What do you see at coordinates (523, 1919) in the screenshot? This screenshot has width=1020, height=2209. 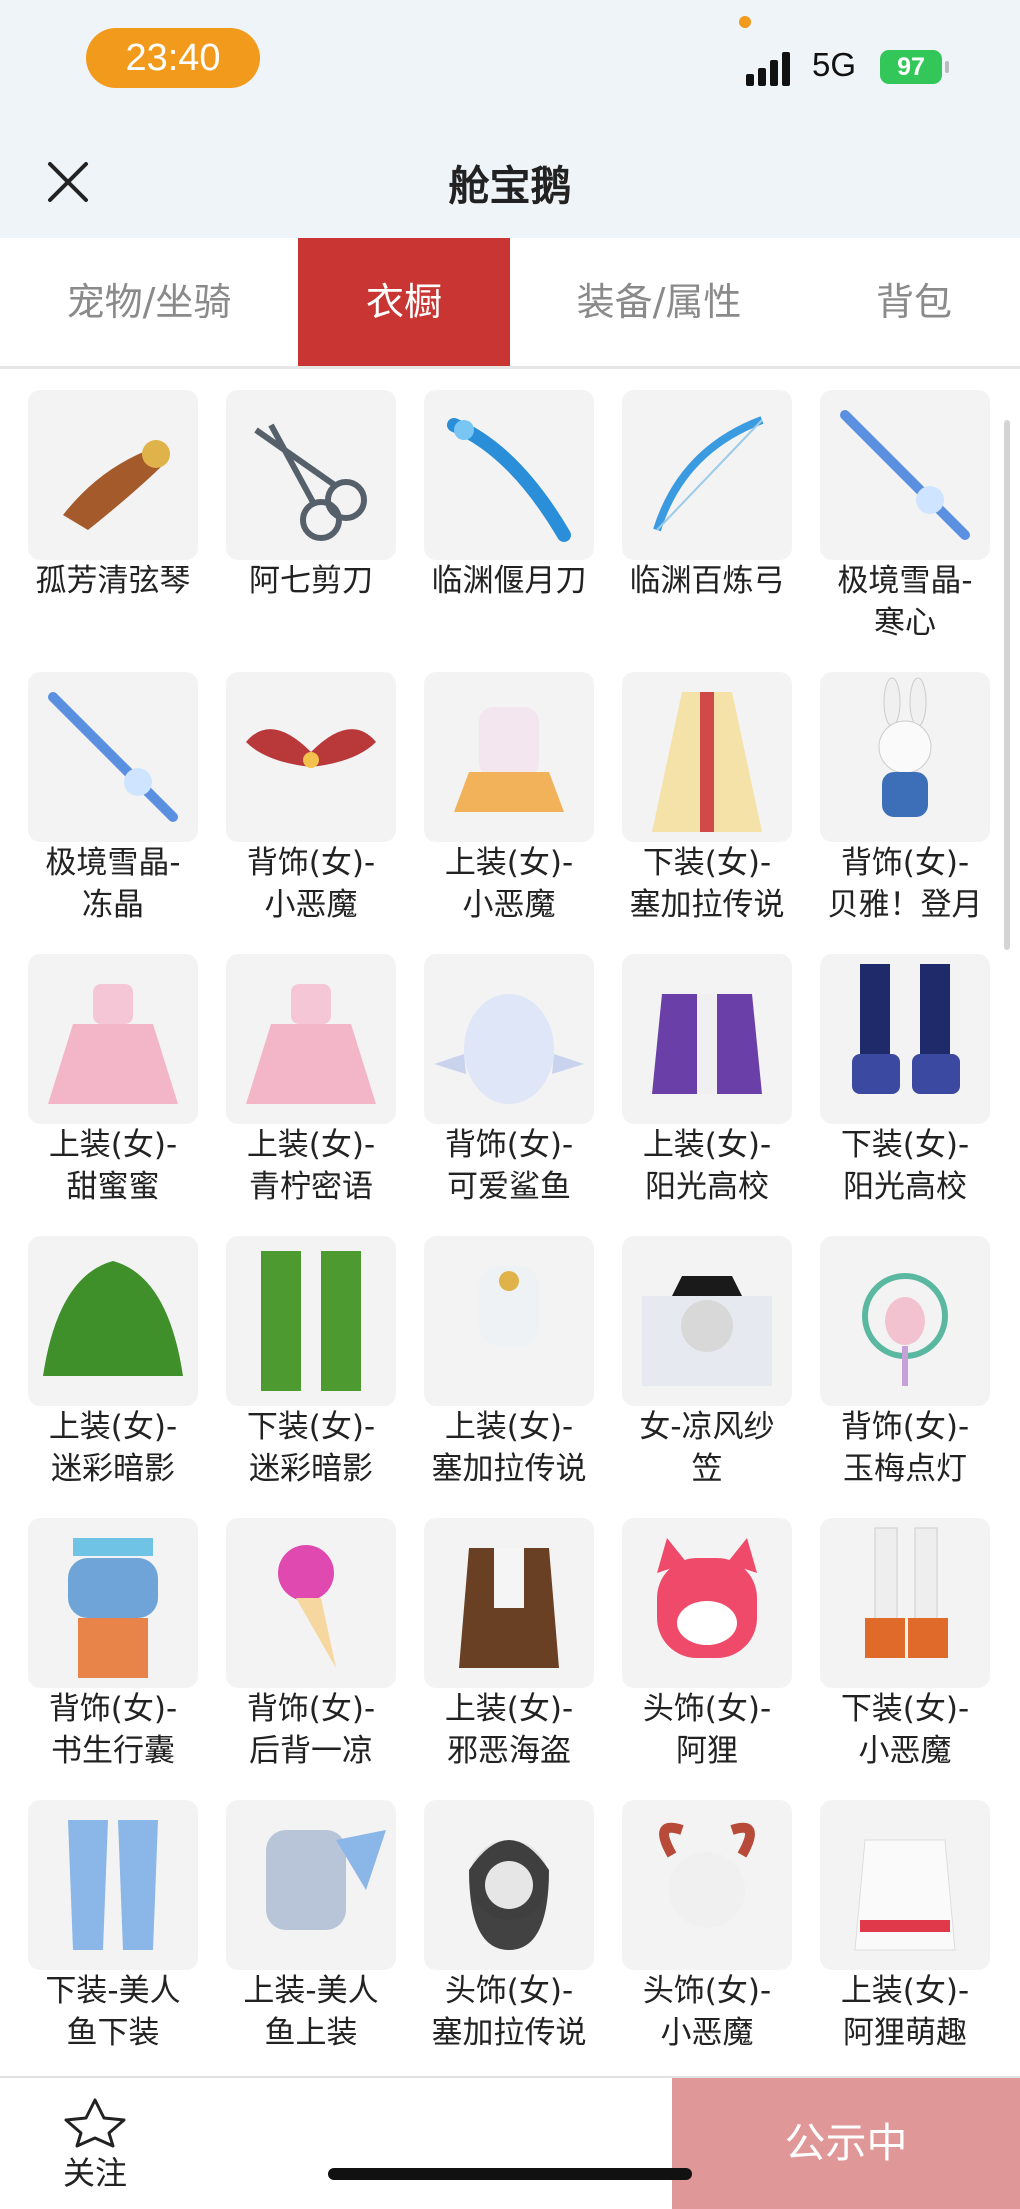 I see `wardrobe-item: 头饰(女)- 塞加拉传说` at bounding box center [523, 1919].